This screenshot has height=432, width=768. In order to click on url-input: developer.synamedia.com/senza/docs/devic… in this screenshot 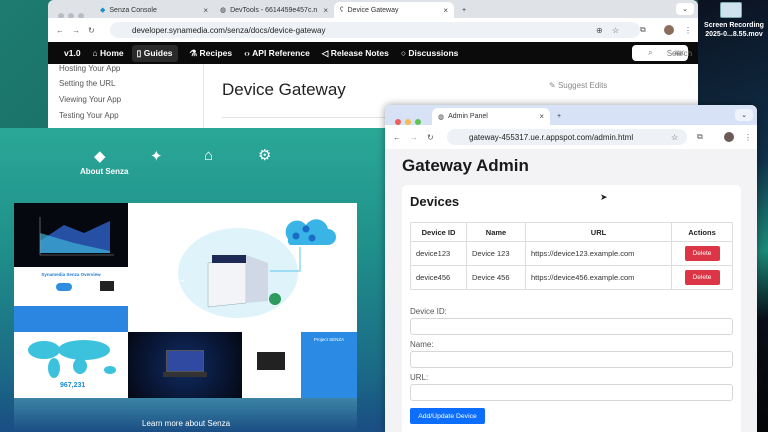, I will do `click(375, 30)`.